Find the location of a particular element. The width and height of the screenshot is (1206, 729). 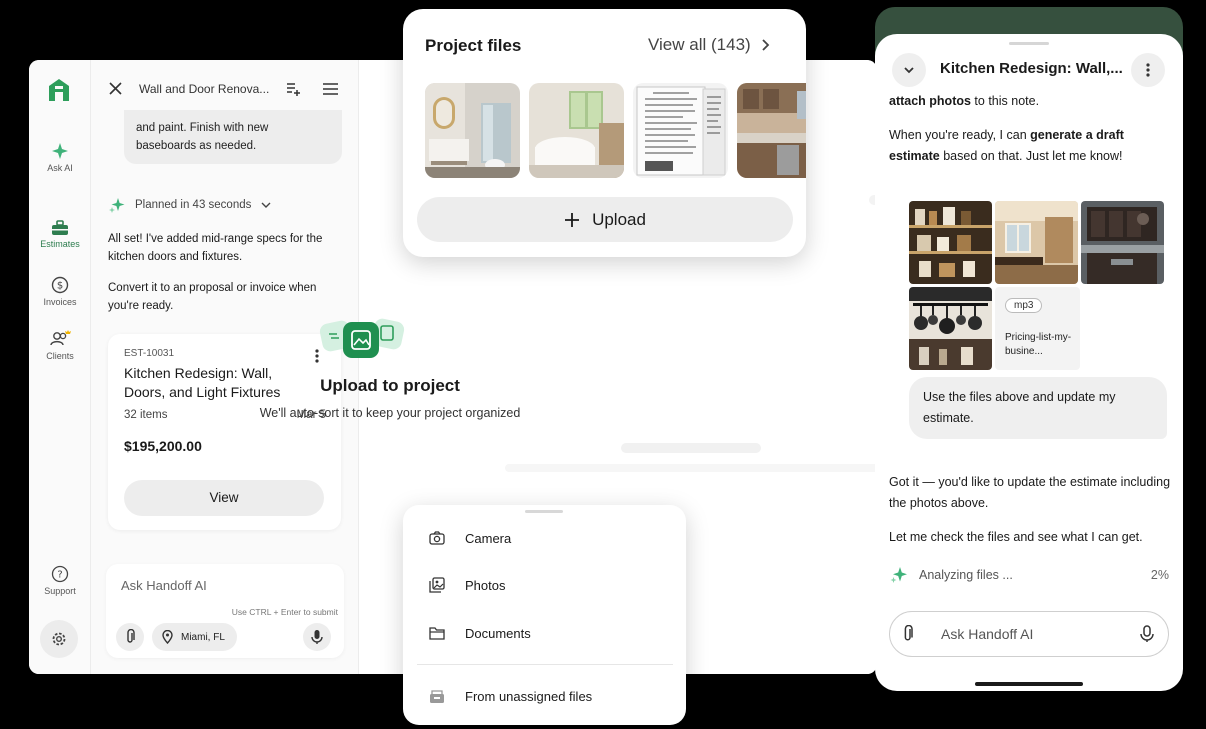

estimate-amount: $195,200.00 is located at coordinates (163, 446).